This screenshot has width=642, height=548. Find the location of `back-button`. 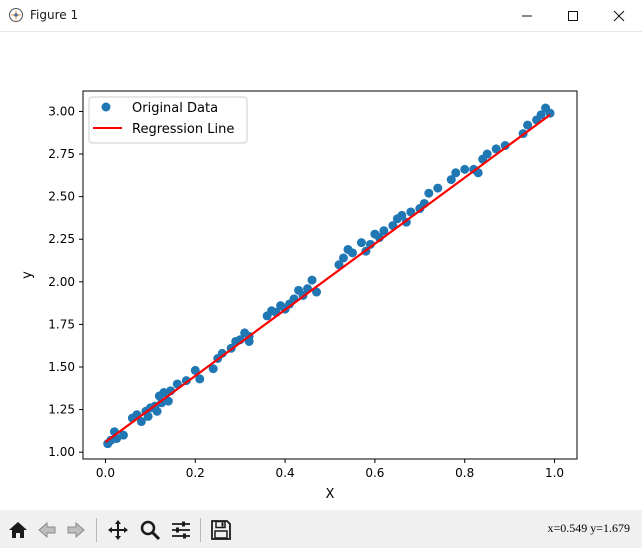

back-button is located at coordinates (47, 530).